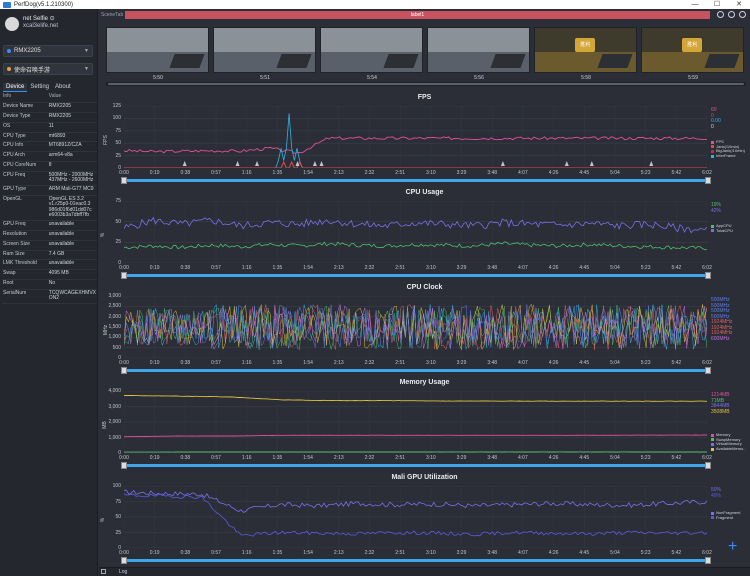 The height and width of the screenshot is (576, 750). Describe the element at coordinates (31, 23) in the screenshot. I see `user-card: net Selfie ⊙ xcal3elife.net` at that location.